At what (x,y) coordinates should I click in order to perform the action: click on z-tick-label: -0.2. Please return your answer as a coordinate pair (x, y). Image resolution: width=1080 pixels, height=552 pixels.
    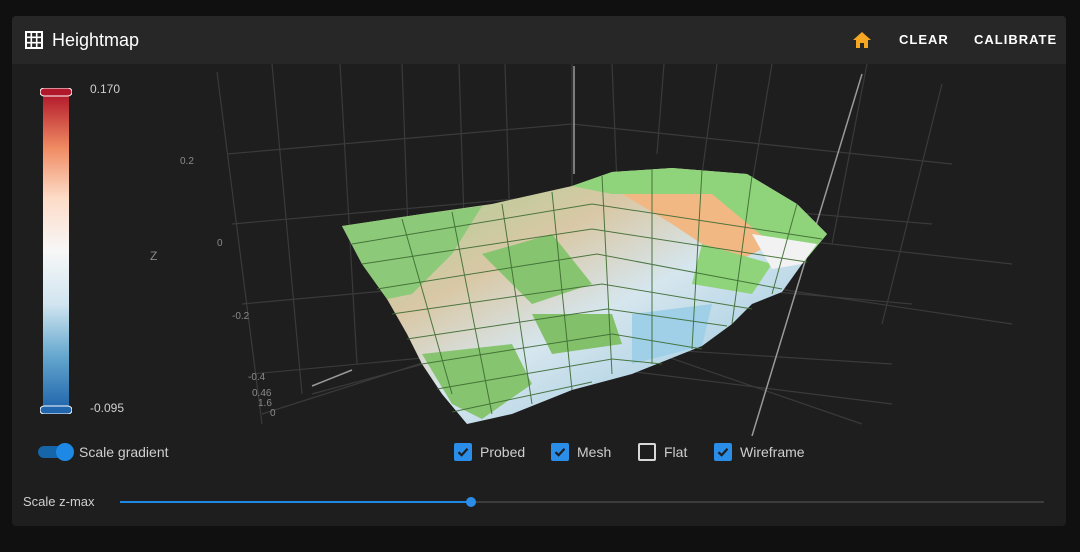
    Looking at the image, I should click on (241, 316).